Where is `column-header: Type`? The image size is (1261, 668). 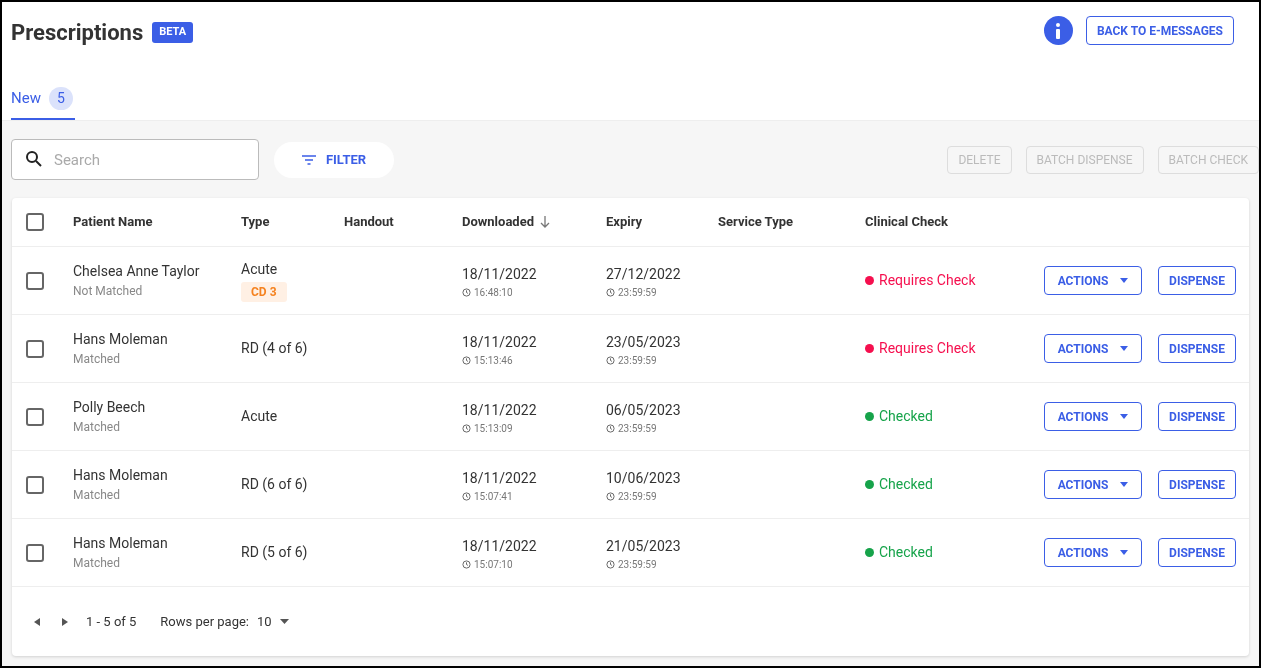 column-header: Type is located at coordinates (255, 222).